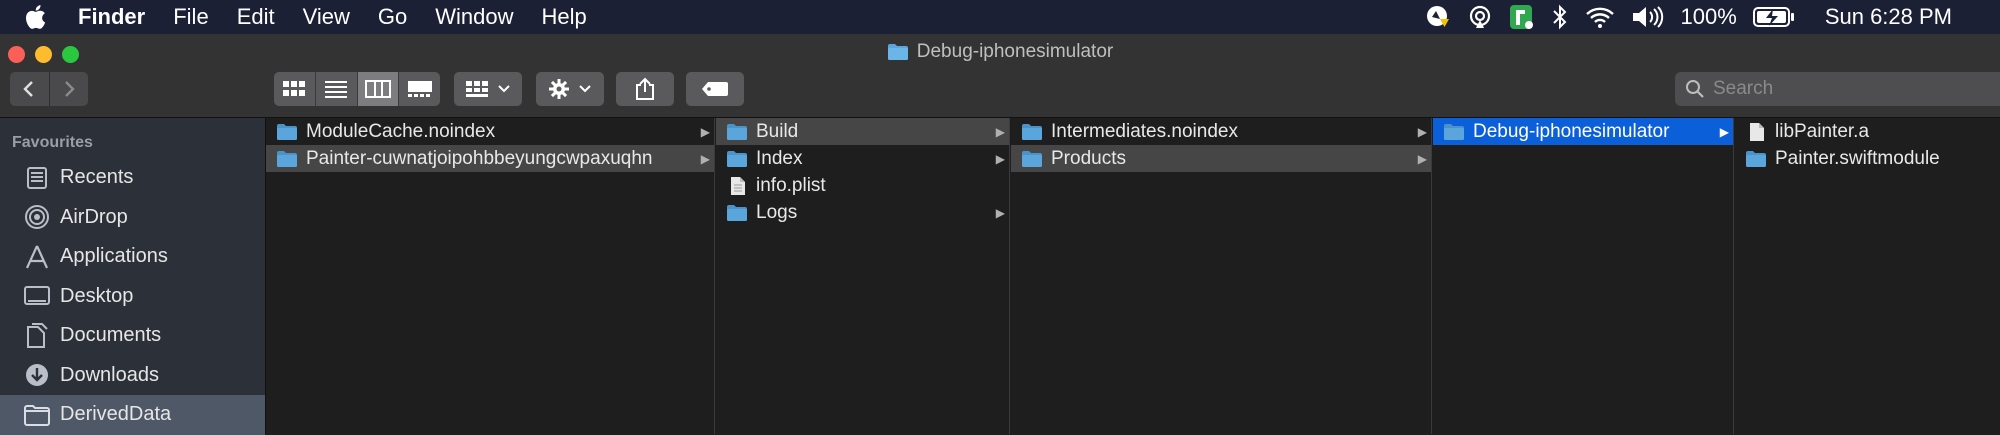 The image size is (2000, 435). I want to click on chevron-right-icon, so click(69, 89).